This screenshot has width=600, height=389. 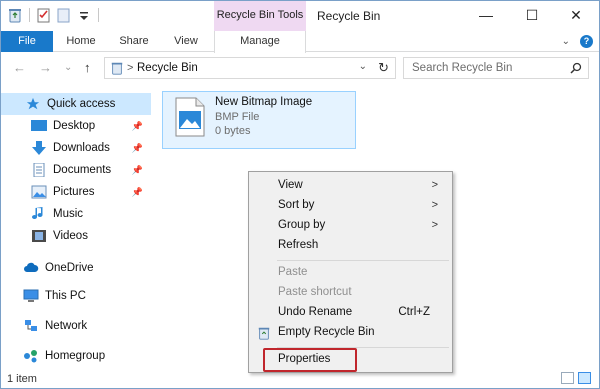 What do you see at coordinates (290, 185) in the screenshot?
I see `menu-item-label: View` at bounding box center [290, 185].